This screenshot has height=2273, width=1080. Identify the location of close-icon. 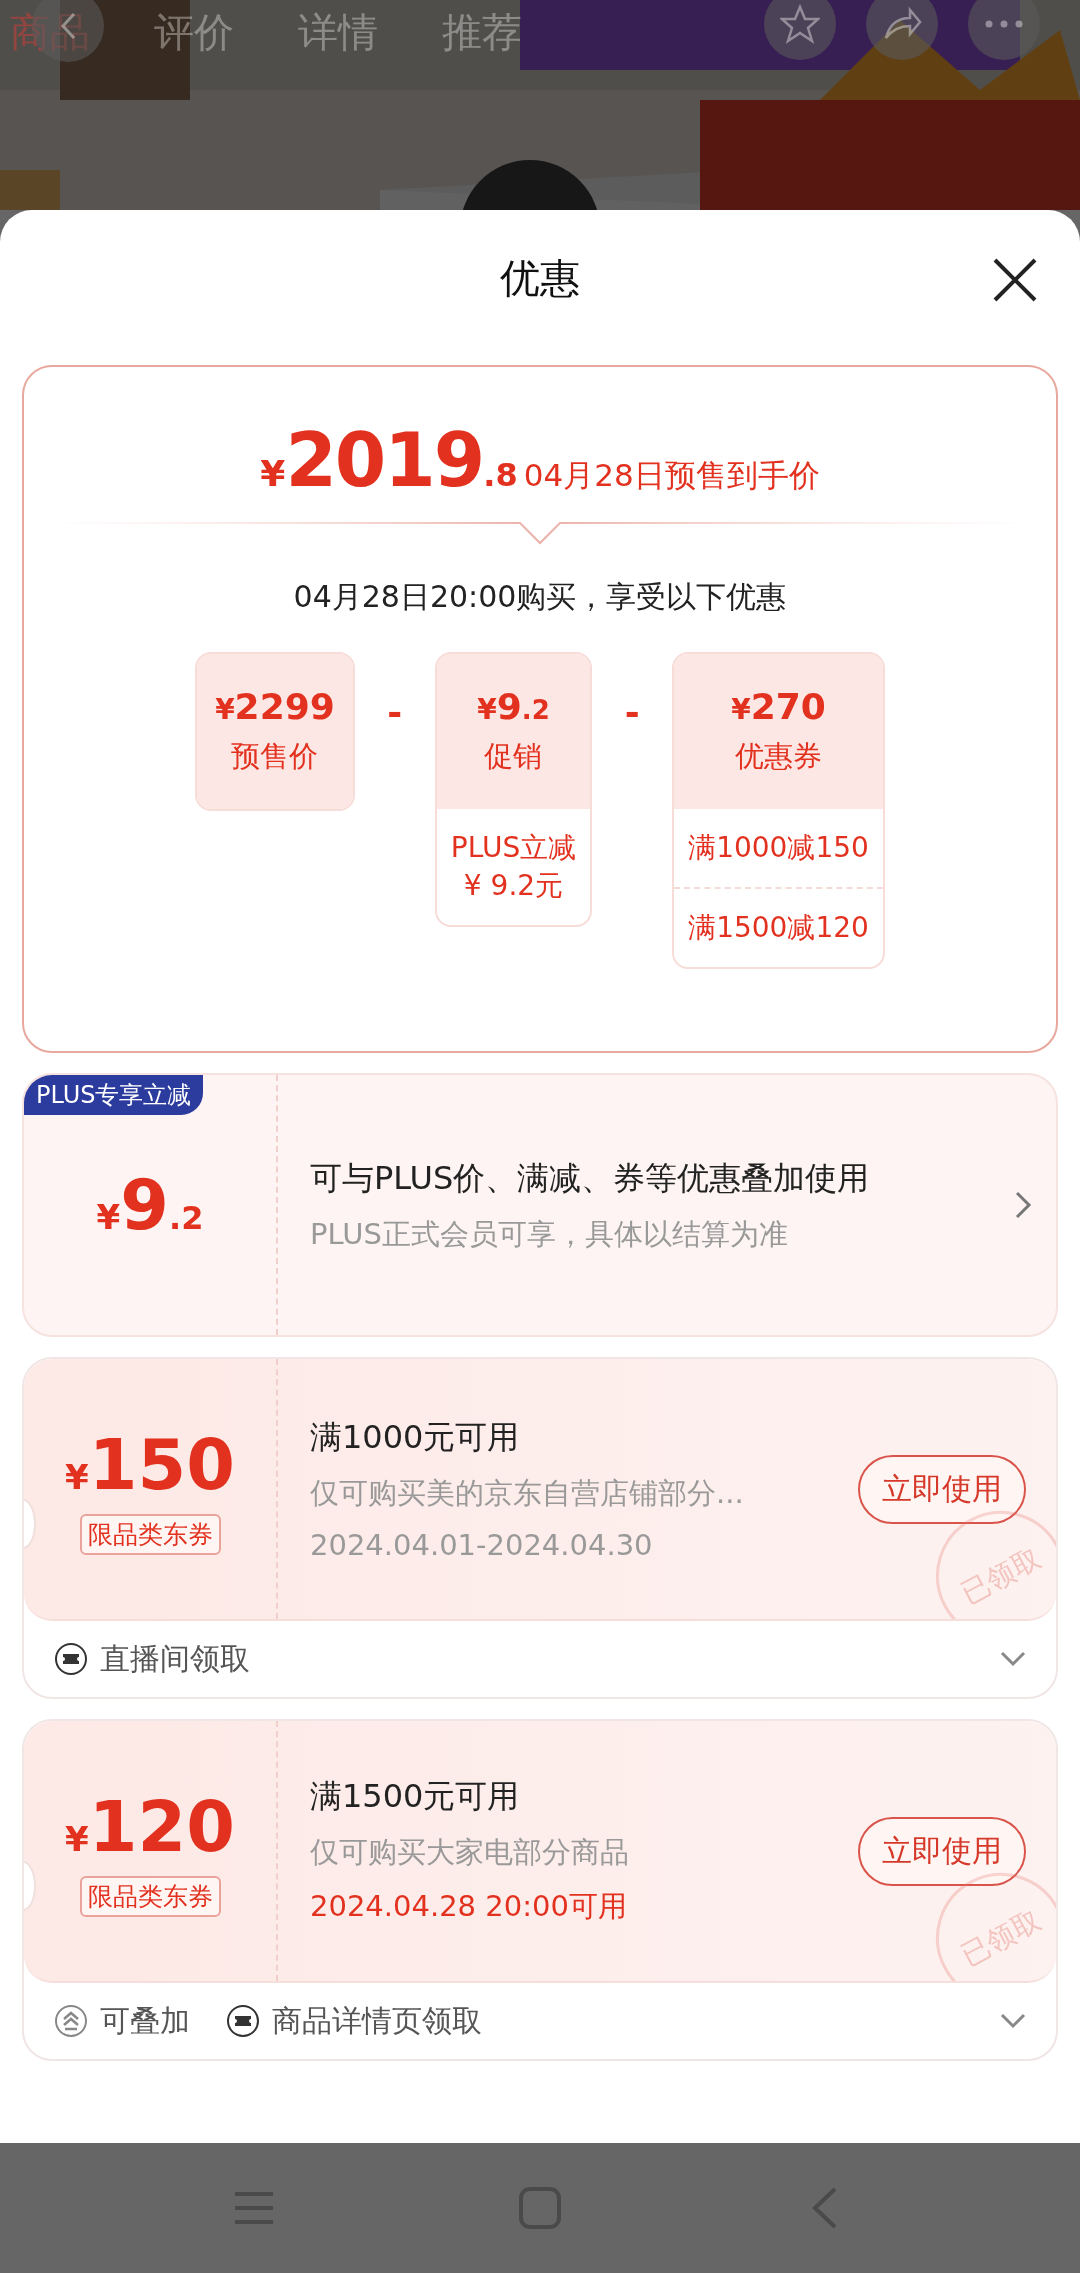
(1015, 280).